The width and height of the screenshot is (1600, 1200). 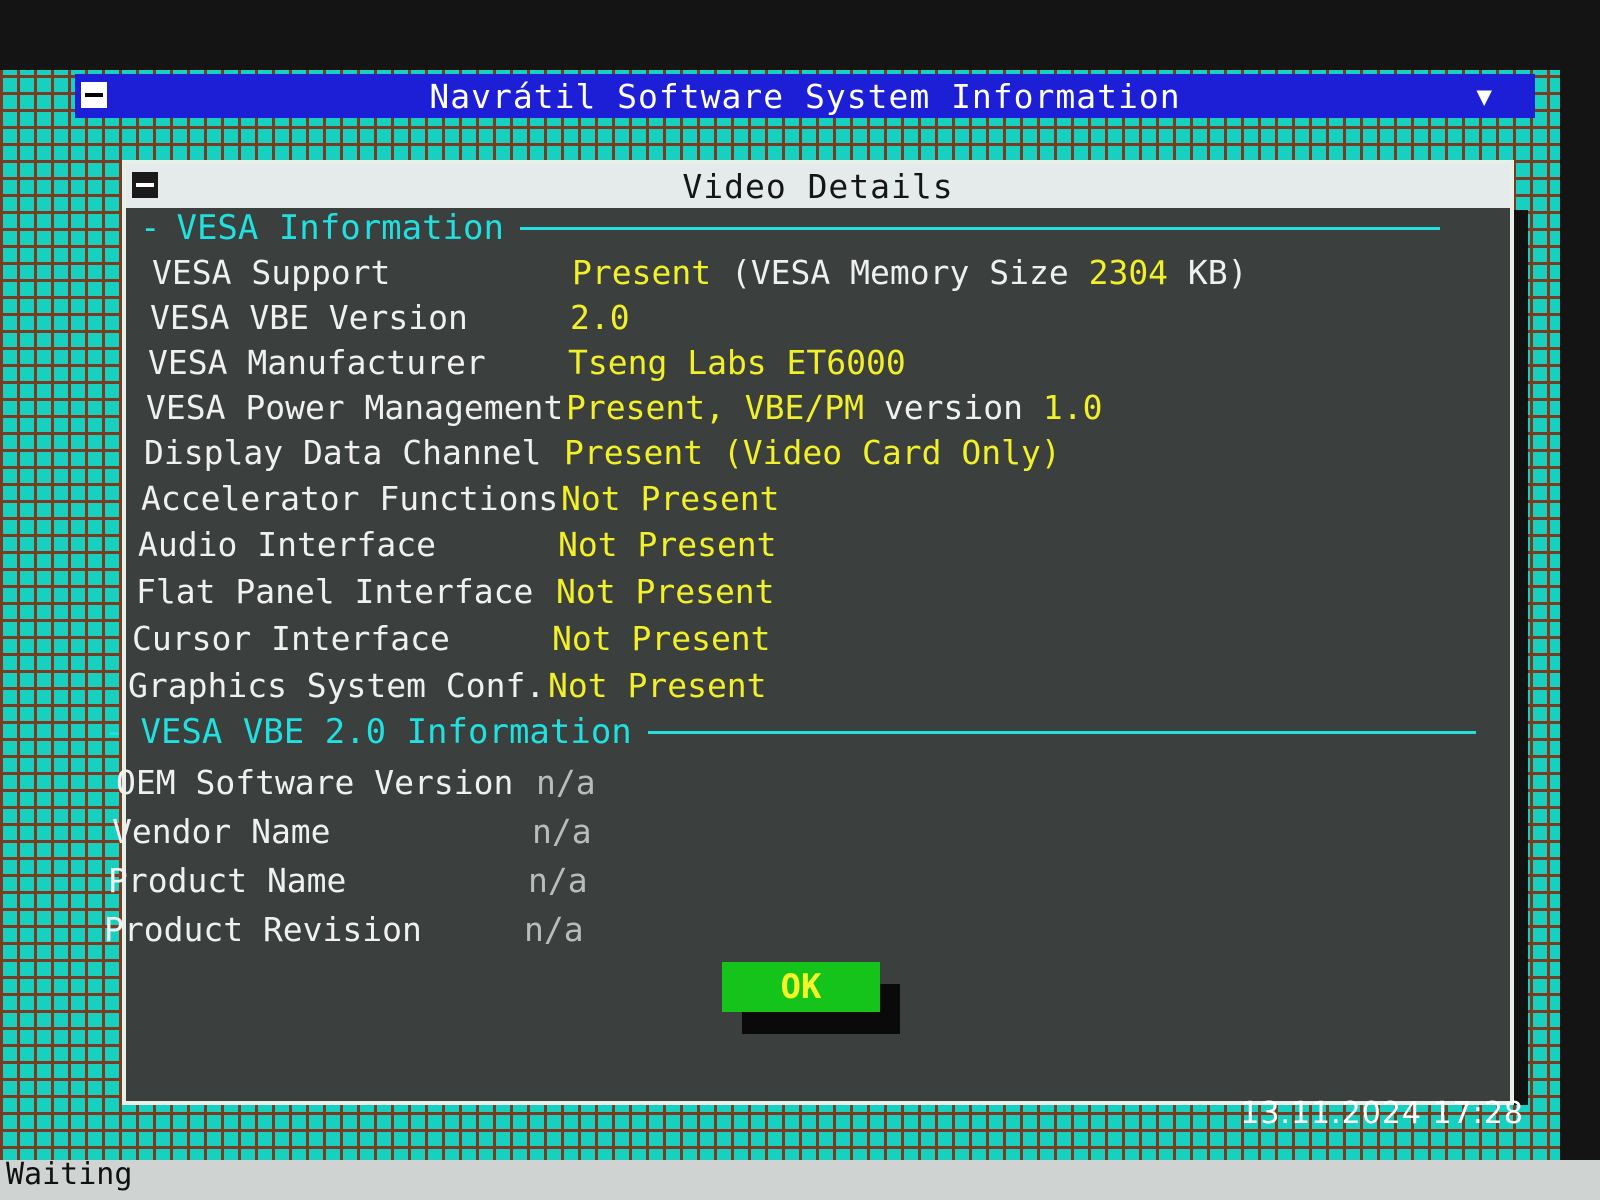 What do you see at coordinates (352, 831) in the screenshot?
I see `info-row-vendor-name: Vendor Name n/a` at bounding box center [352, 831].